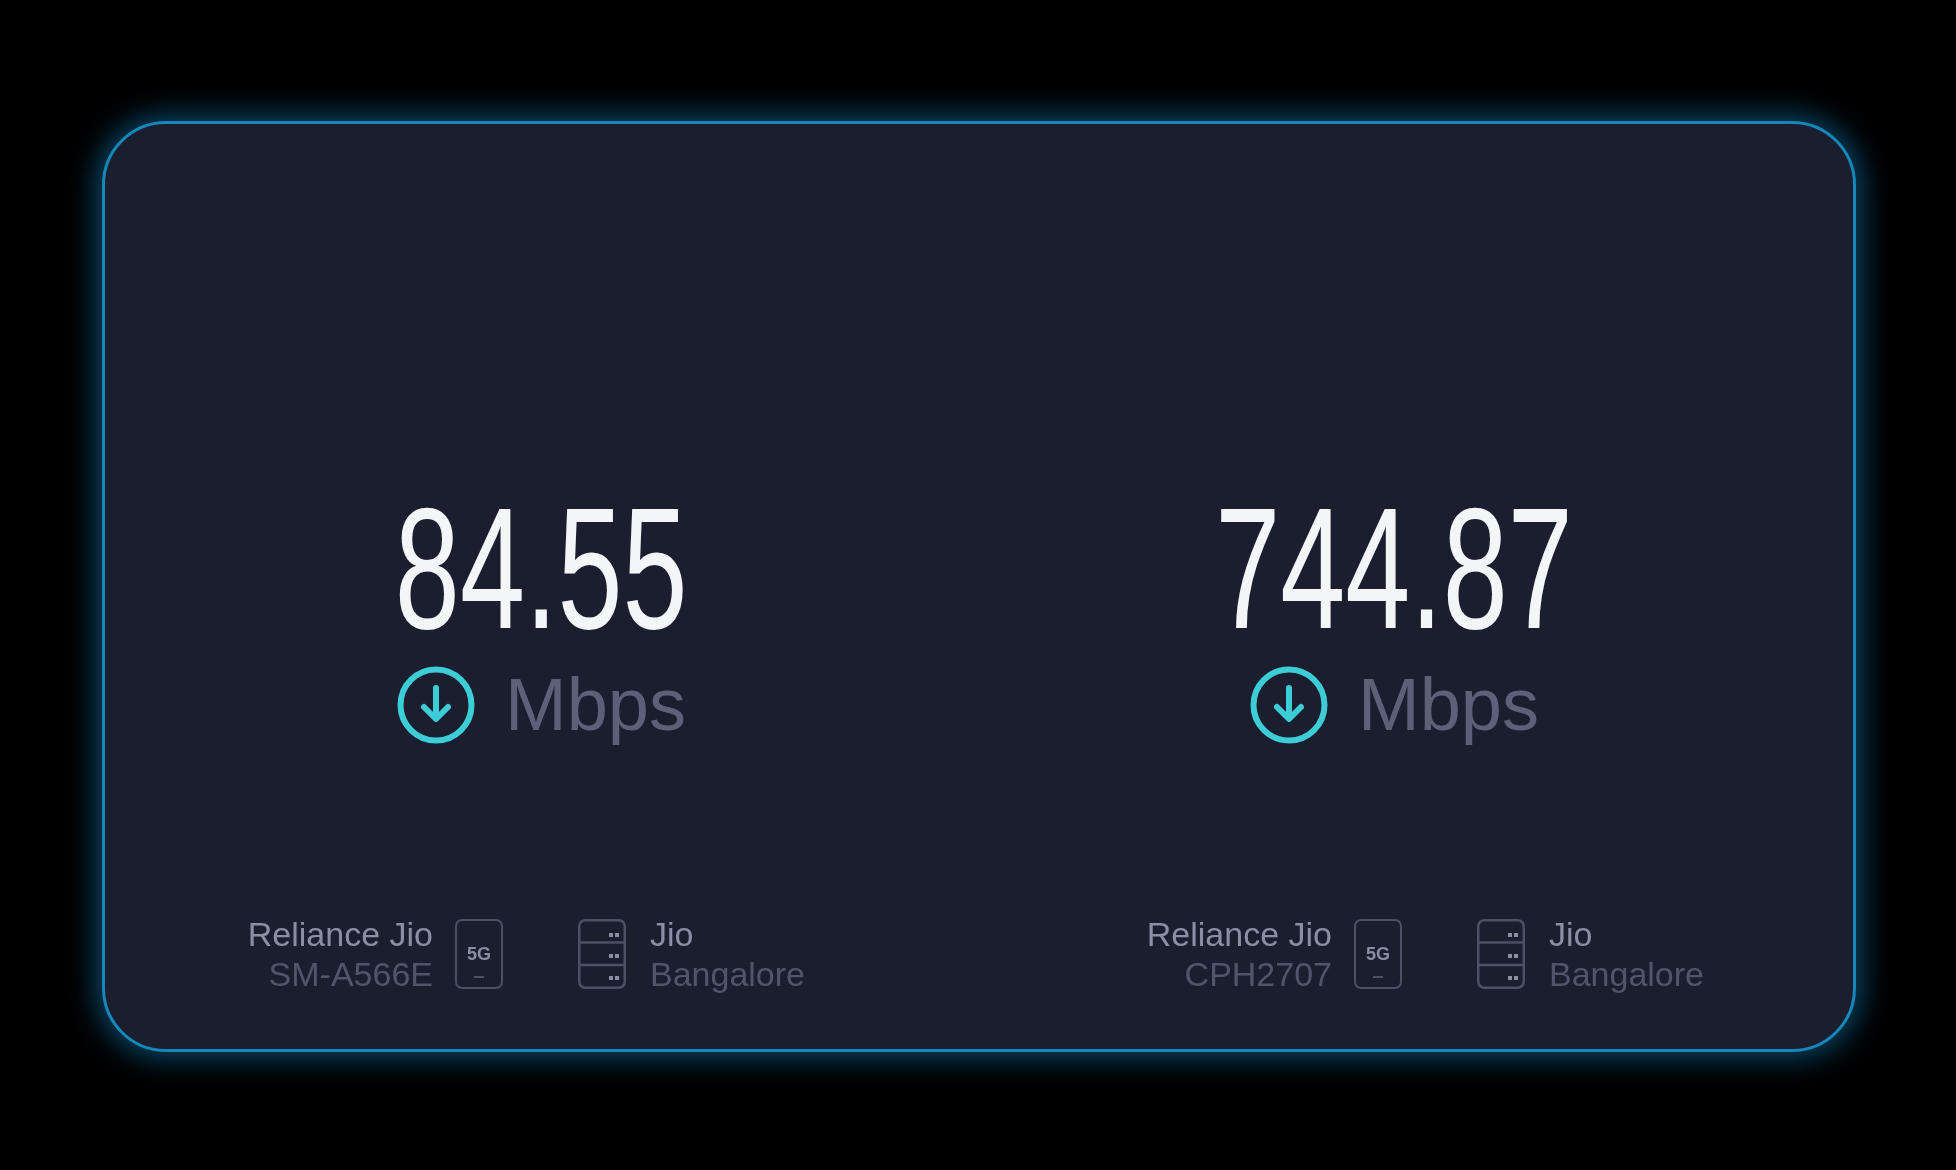  What do you see at coordinates (1258, 974) in the screenshot?
I see `device-model: CPH2707` at bounding box center [1258, 974].